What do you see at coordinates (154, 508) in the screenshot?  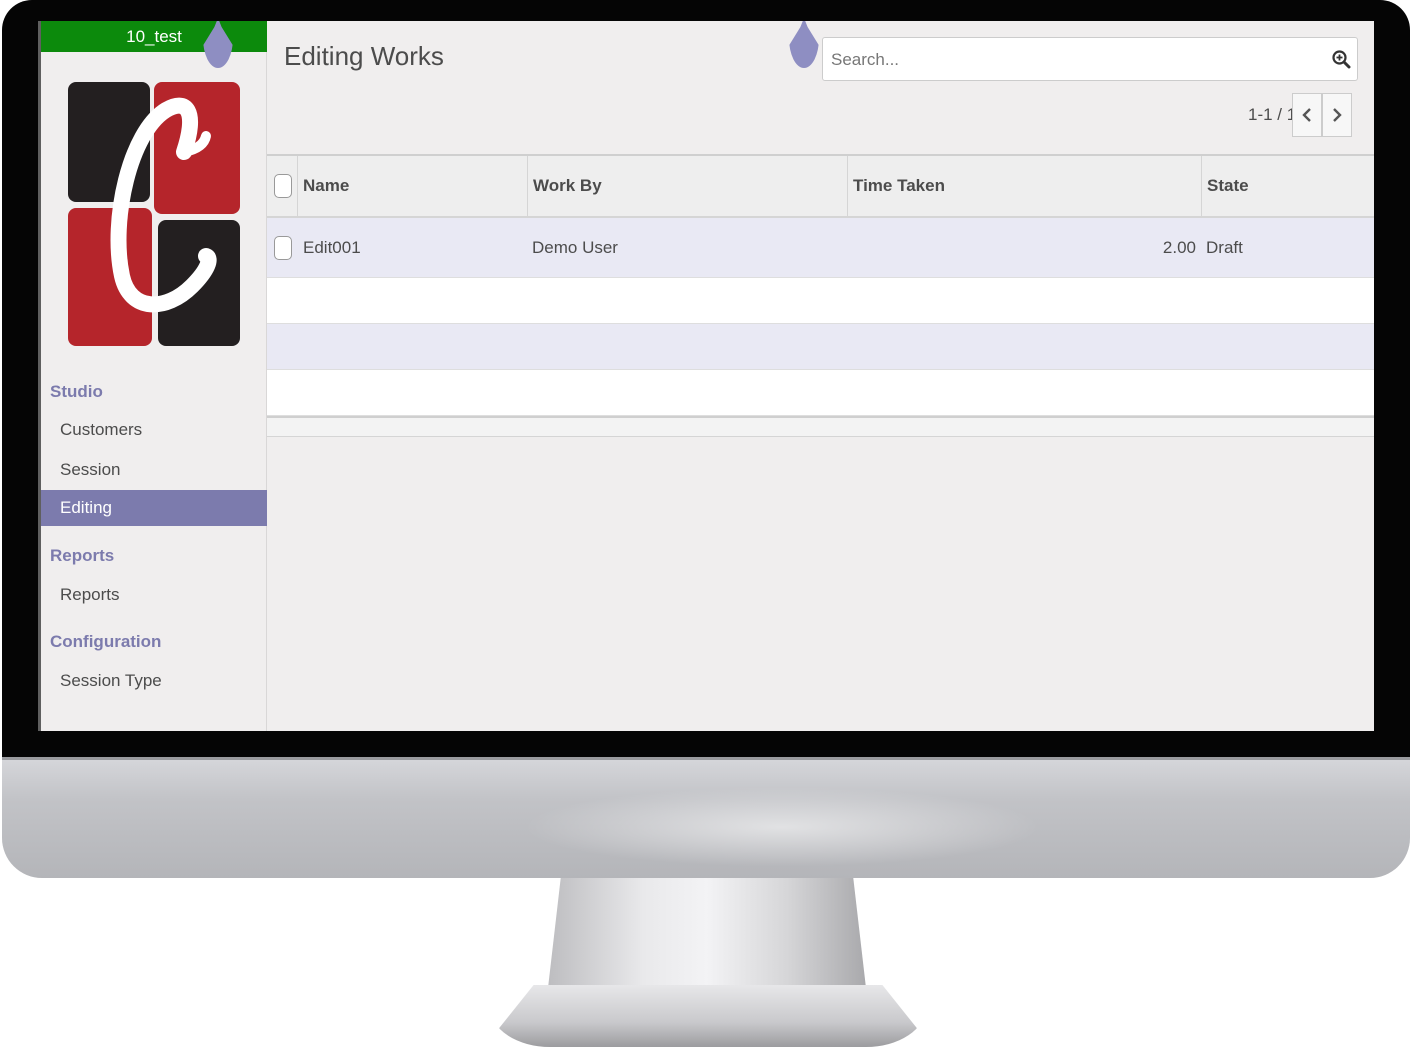 I see `sidebar-item-editing: Editing` at bounding box center [154, 508].